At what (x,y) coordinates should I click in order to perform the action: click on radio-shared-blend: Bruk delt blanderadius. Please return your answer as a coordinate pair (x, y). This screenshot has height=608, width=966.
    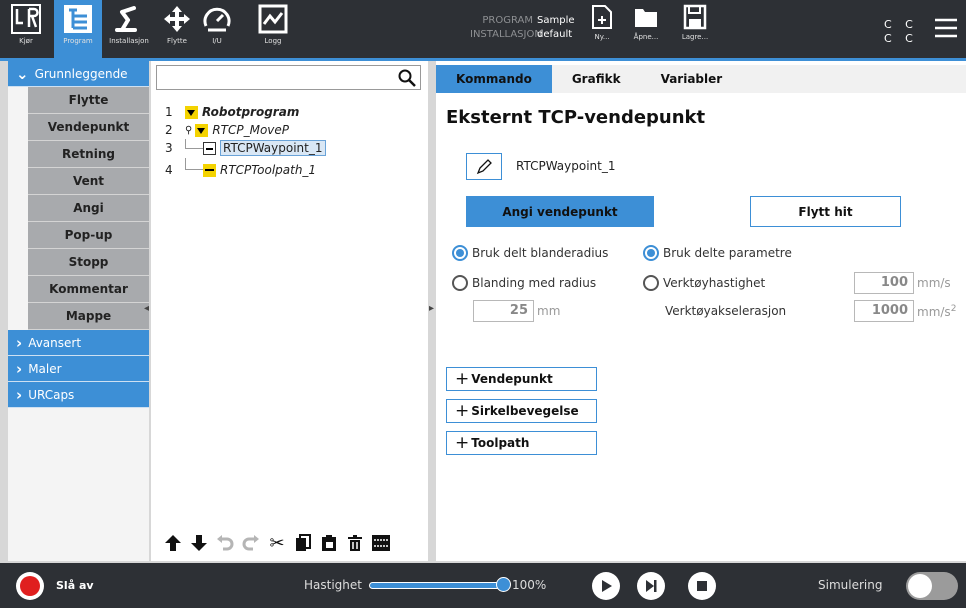
    Looking at the image, I should click on (530, 253).